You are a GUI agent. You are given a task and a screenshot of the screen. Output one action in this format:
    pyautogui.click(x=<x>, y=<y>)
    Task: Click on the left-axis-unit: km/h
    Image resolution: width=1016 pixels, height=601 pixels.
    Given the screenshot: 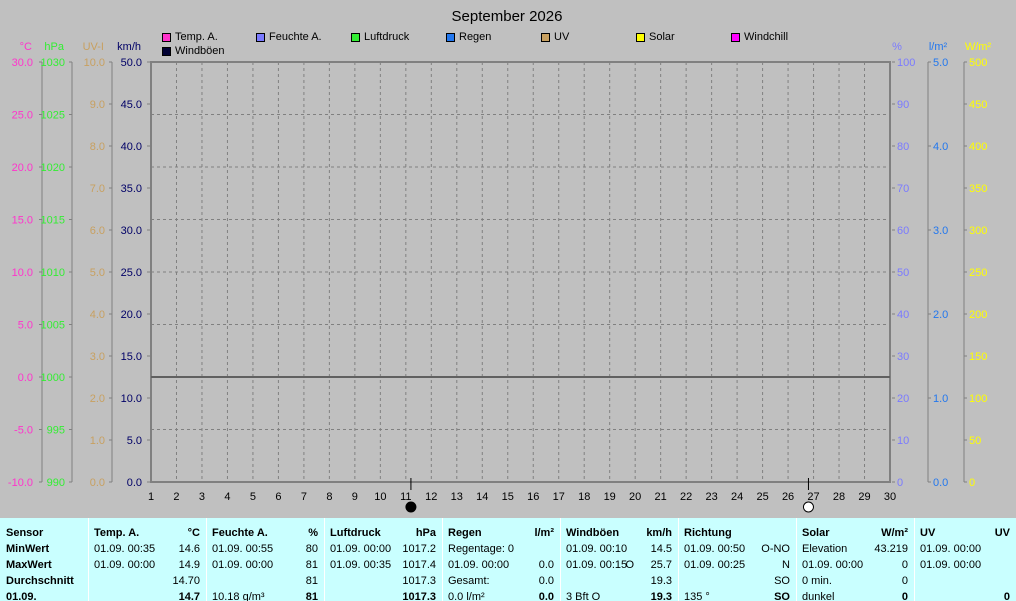 What is the action you would take?
    pyautogui.click(x=129, y=47)
    